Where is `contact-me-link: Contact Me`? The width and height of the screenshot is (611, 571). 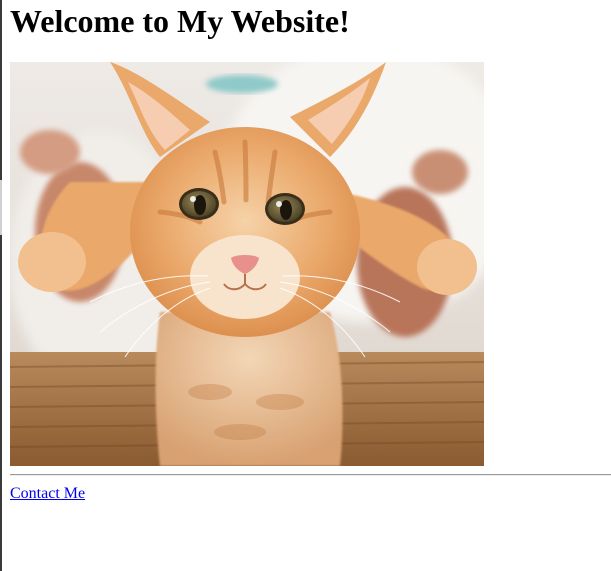 contact-me-link: Contact Me is located at coordinates (47, 494).